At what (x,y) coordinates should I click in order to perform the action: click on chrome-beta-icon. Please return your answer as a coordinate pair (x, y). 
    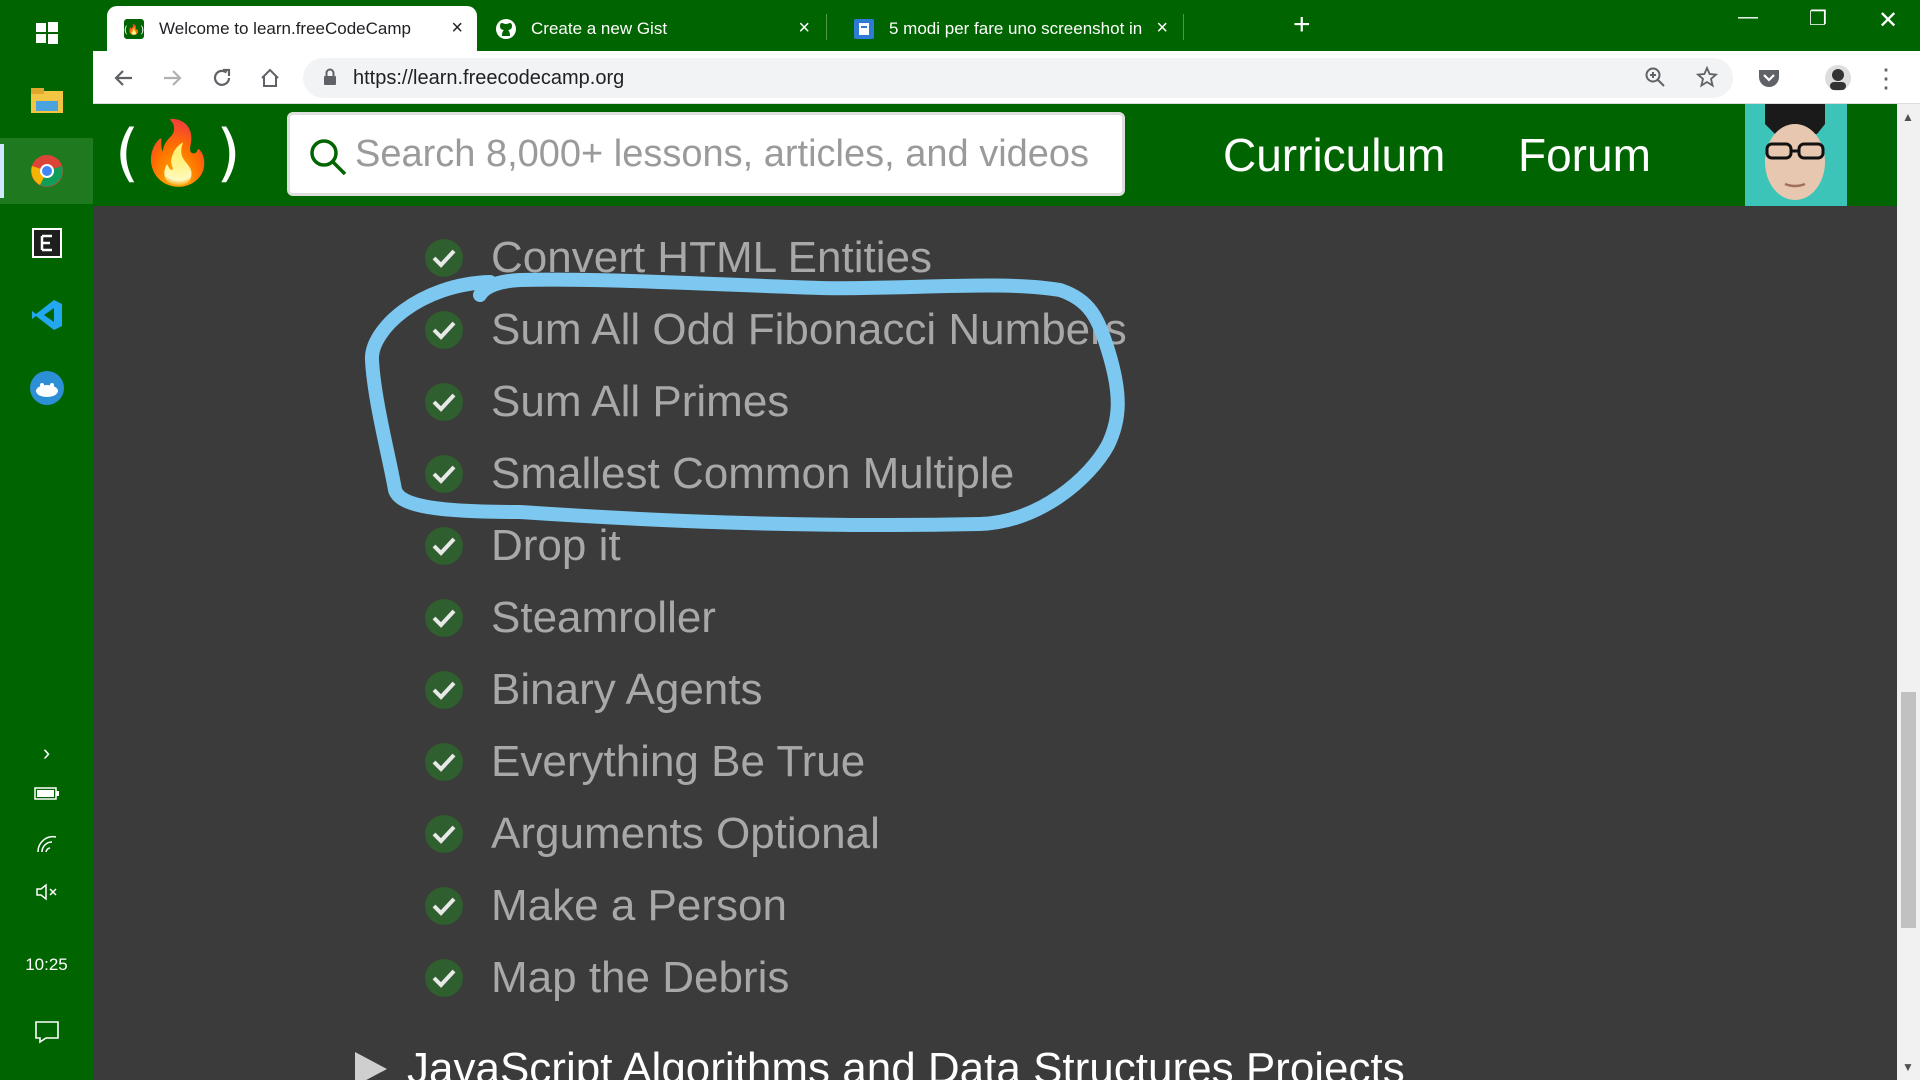
    Looking at the image, I should click on (46, 171).